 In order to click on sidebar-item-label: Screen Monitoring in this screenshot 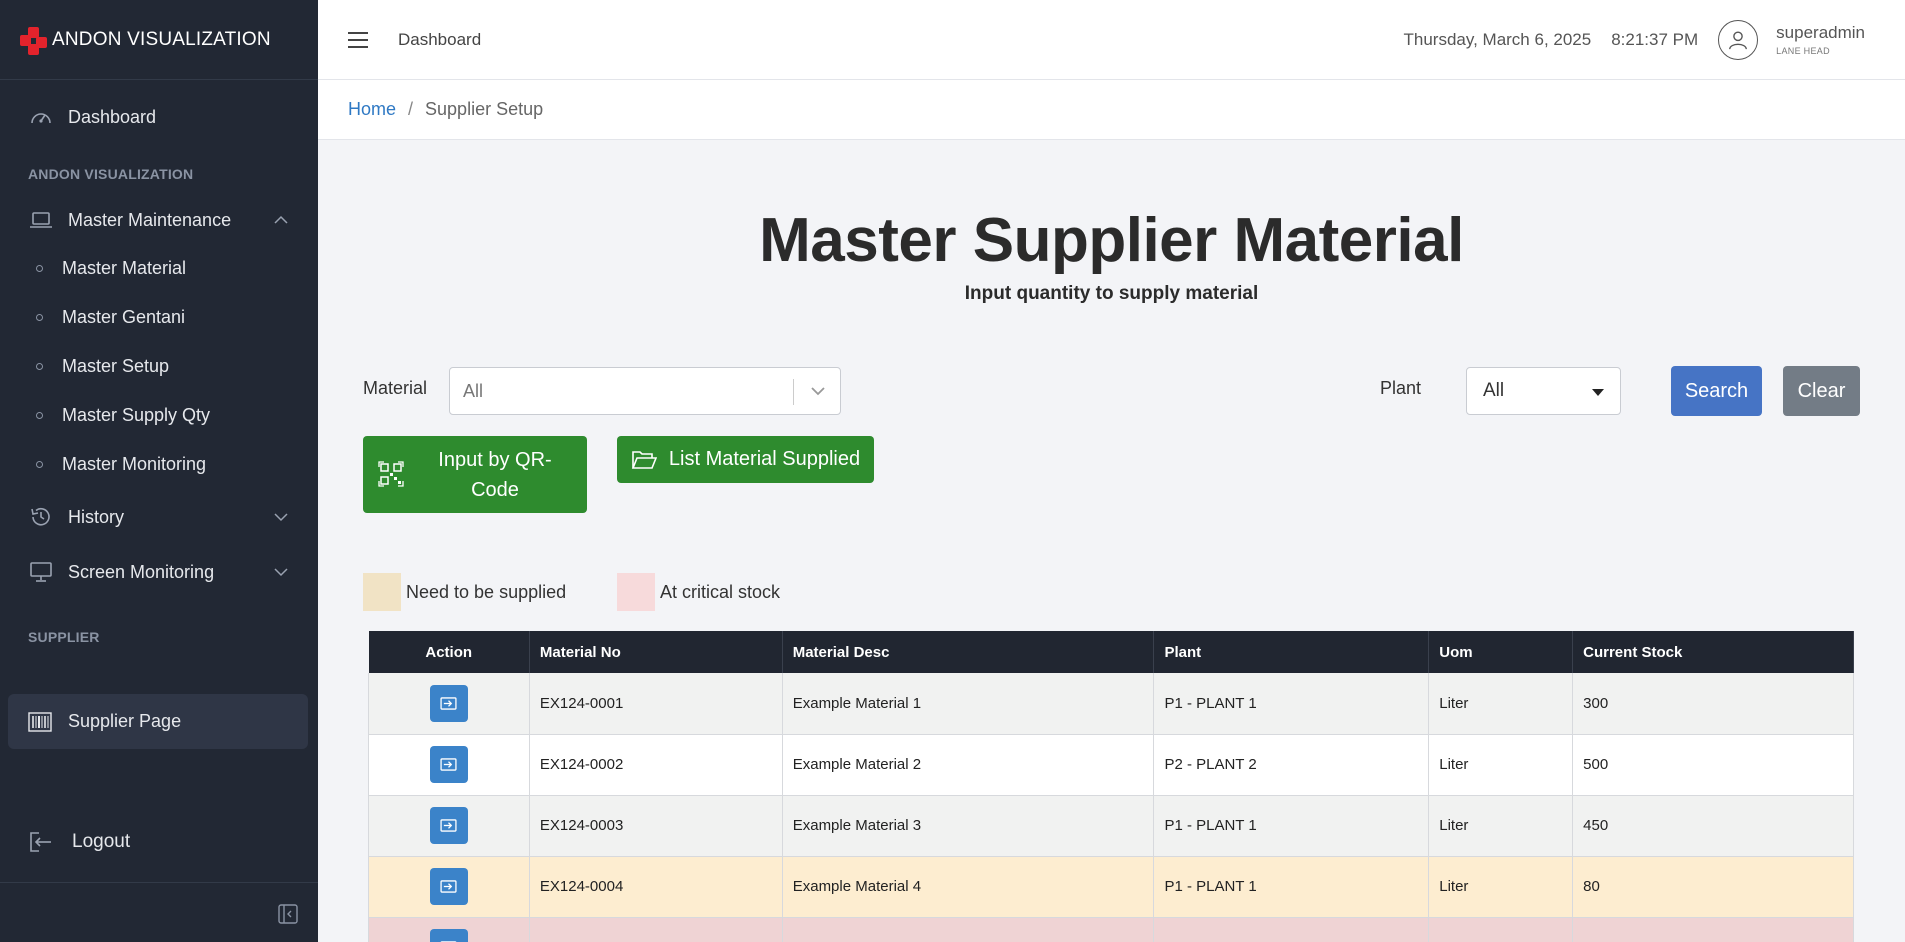, I will do `click(141, 571)`.